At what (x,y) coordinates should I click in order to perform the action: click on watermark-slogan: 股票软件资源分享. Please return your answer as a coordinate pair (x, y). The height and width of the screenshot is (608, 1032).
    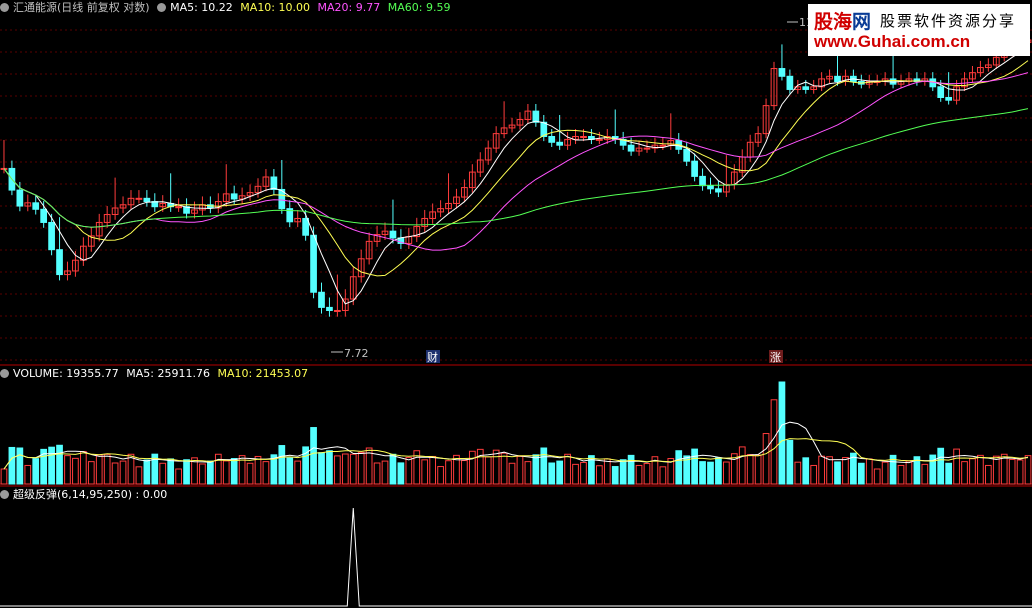
    Looking at the image, I should click on (948, 21).